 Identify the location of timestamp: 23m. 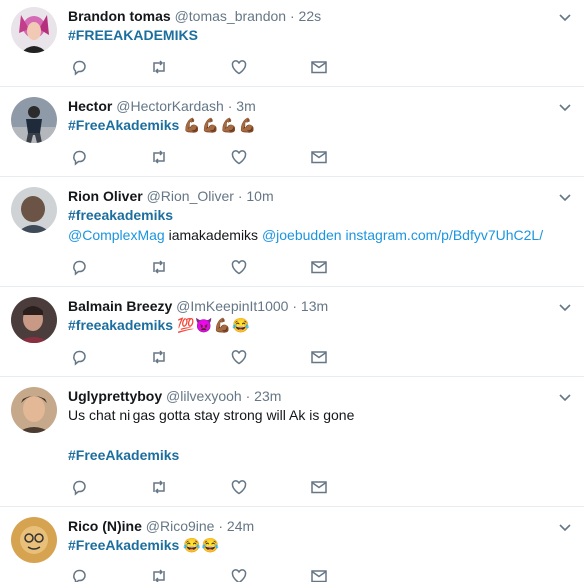
(267, 396).